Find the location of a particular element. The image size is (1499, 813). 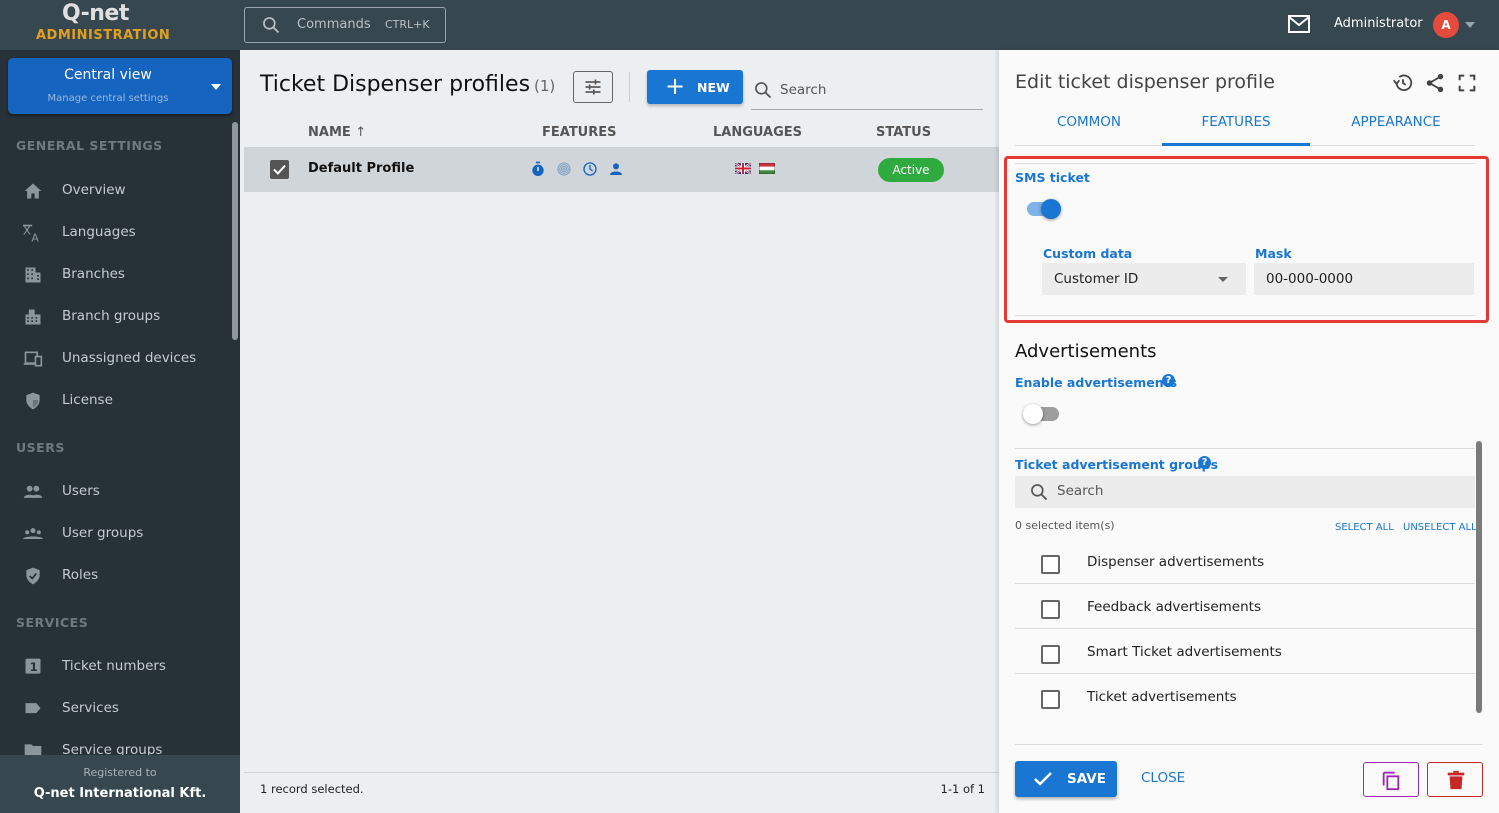

mask-input: 00-000-0000 is located at coordinates (1364, 279).